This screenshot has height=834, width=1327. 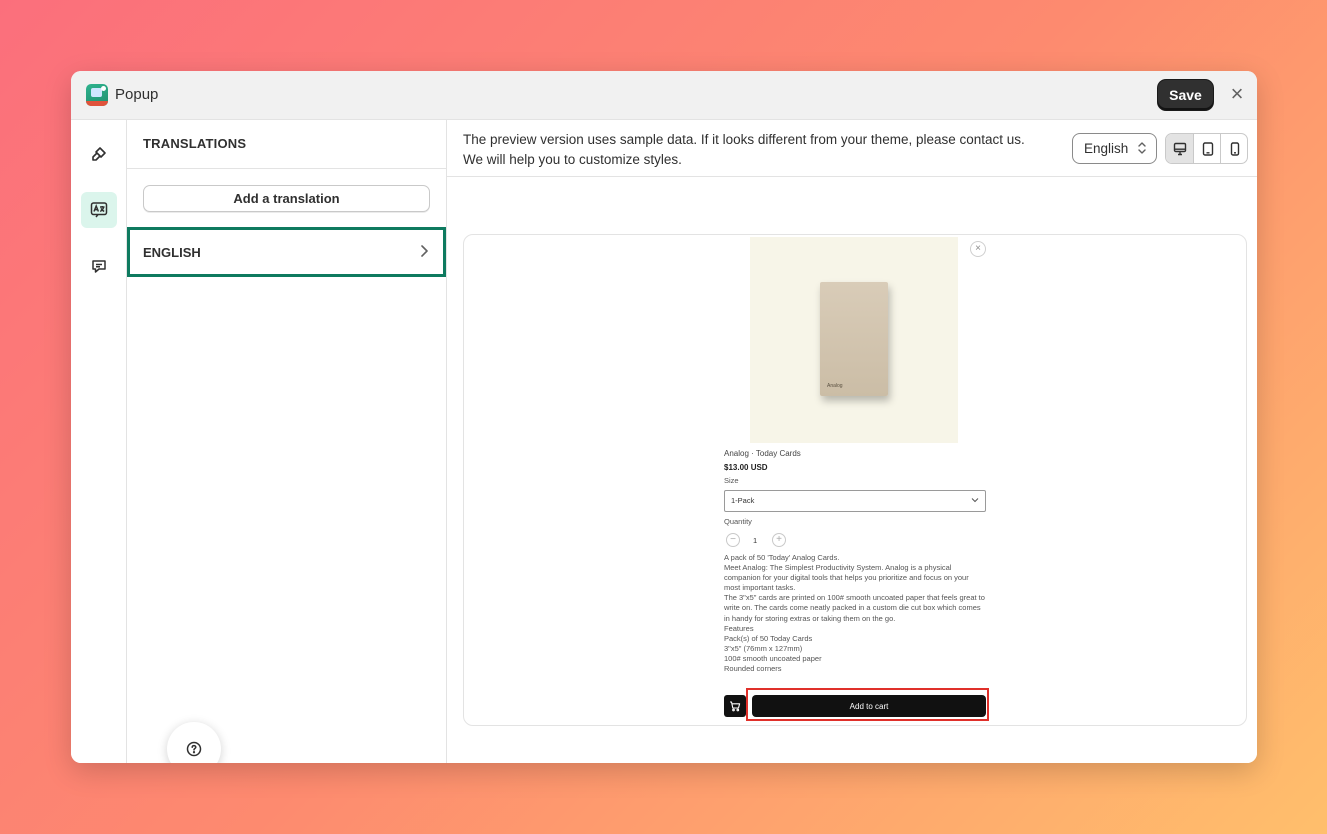 I want to click on save-button: Save, so click(x=1185, y=95).